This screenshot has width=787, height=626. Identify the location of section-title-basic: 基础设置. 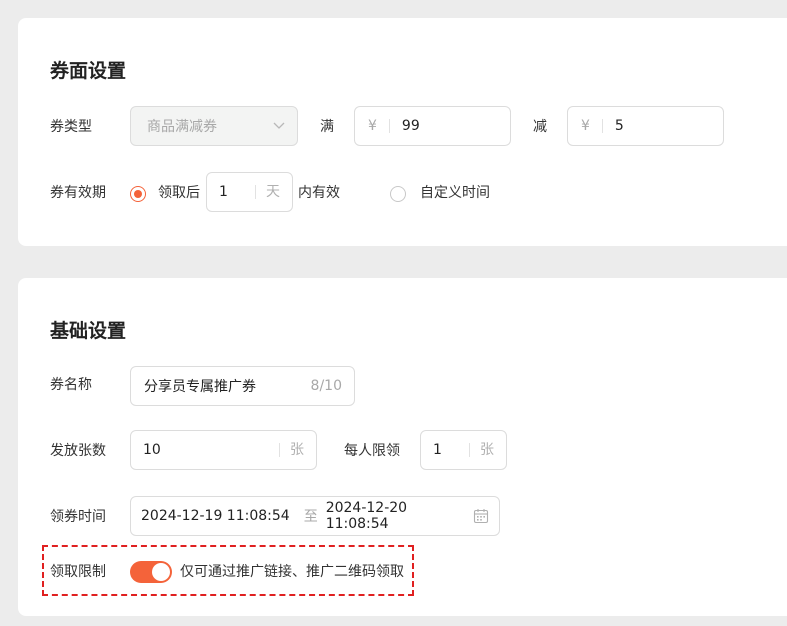
(88, 331).